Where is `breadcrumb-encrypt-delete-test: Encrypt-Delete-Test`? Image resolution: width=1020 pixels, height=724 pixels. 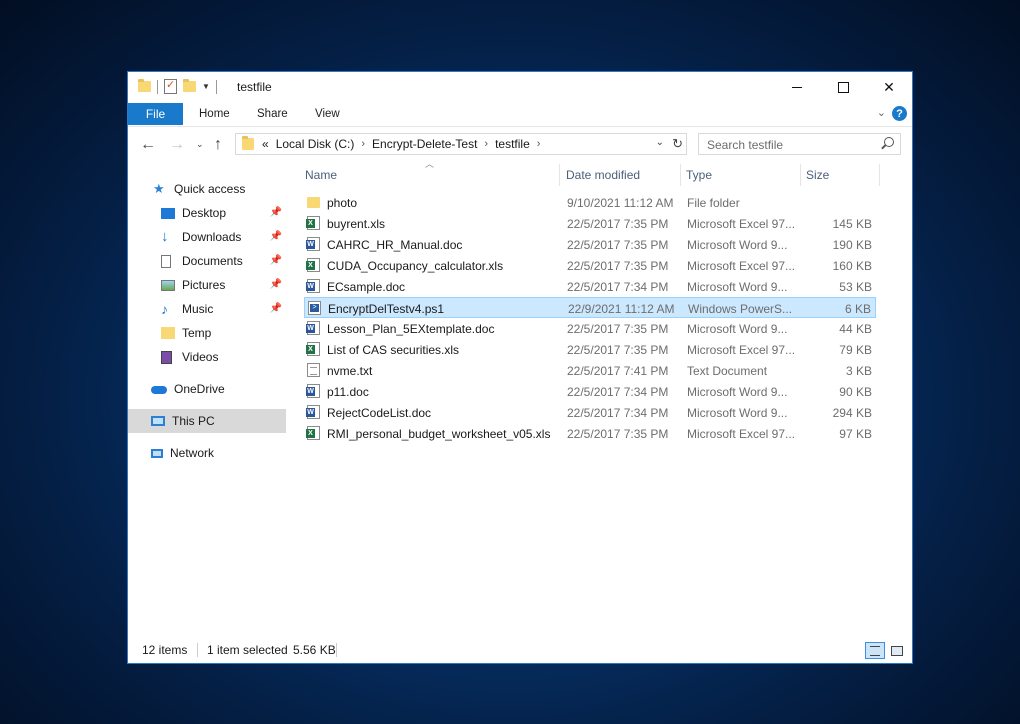 breadcrumb-encrypt-delete-test: Encrypt-Delete-Test is located at coordinates (424, 144).